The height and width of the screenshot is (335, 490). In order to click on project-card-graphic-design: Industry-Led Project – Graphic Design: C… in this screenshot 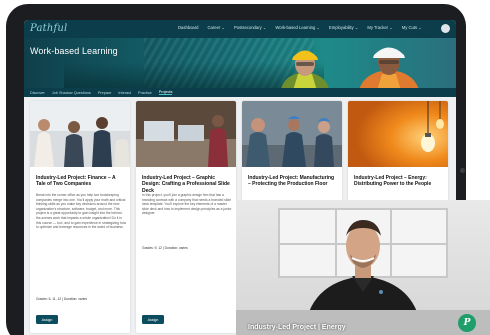, I will do `click(186, 217)`.